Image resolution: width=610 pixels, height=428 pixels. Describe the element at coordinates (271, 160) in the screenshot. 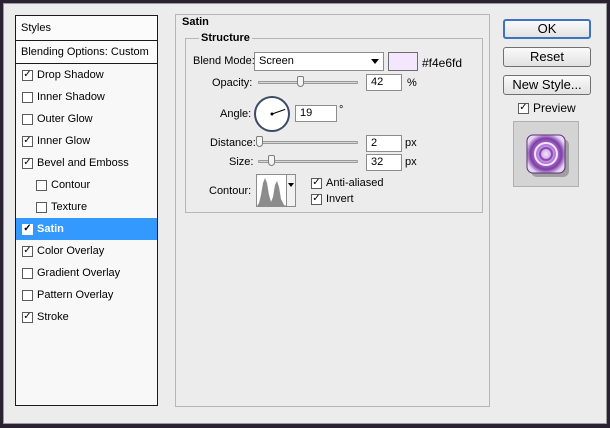

I see `size-slider-thumb` at that location.